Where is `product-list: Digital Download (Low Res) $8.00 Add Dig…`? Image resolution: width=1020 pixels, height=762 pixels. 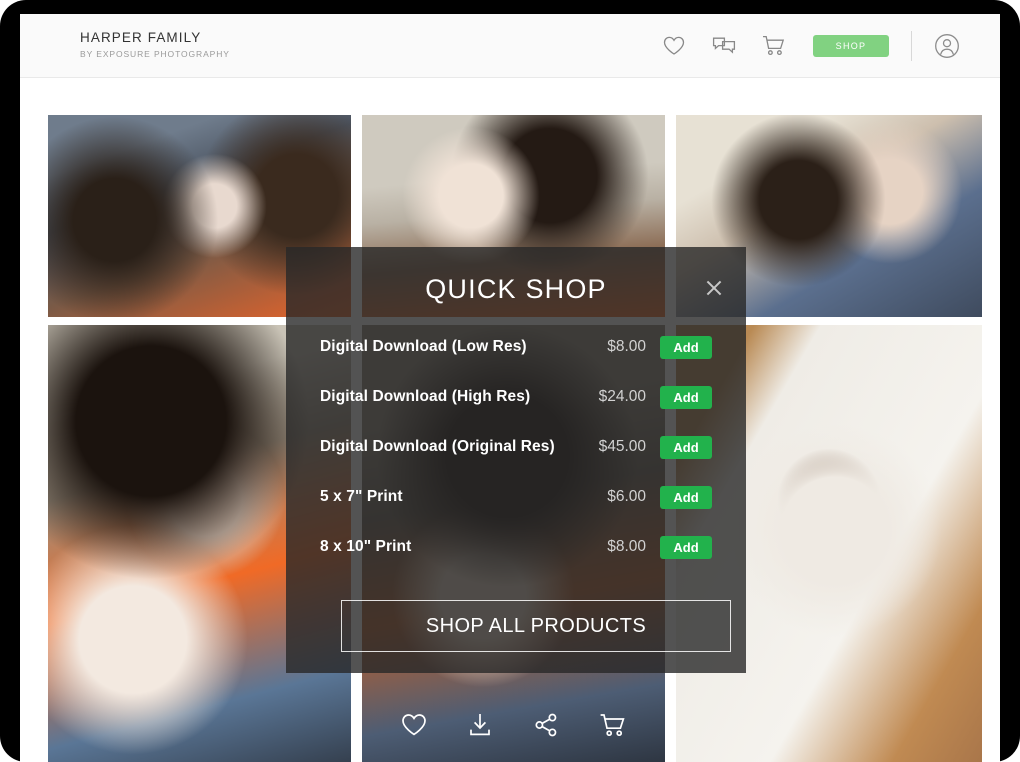 product-list: Digital Download (Low Res) $8.00 Add Dig… is located at coordinates (516, 447).